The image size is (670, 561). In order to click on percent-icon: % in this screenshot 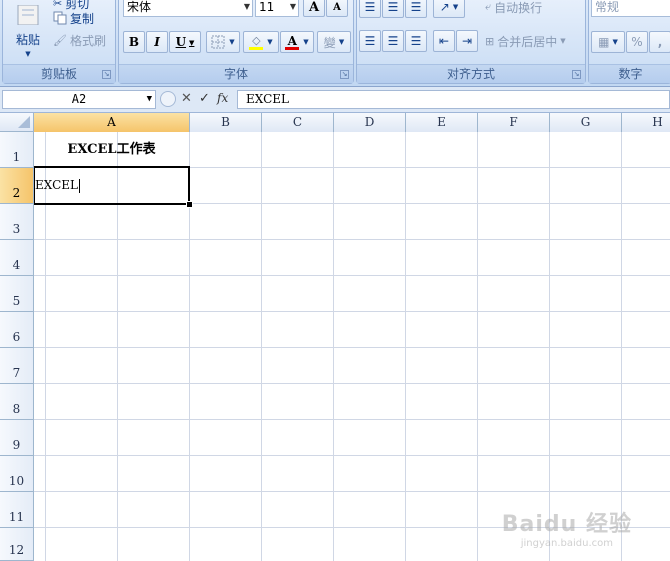, I will do `click(637, 42)`.